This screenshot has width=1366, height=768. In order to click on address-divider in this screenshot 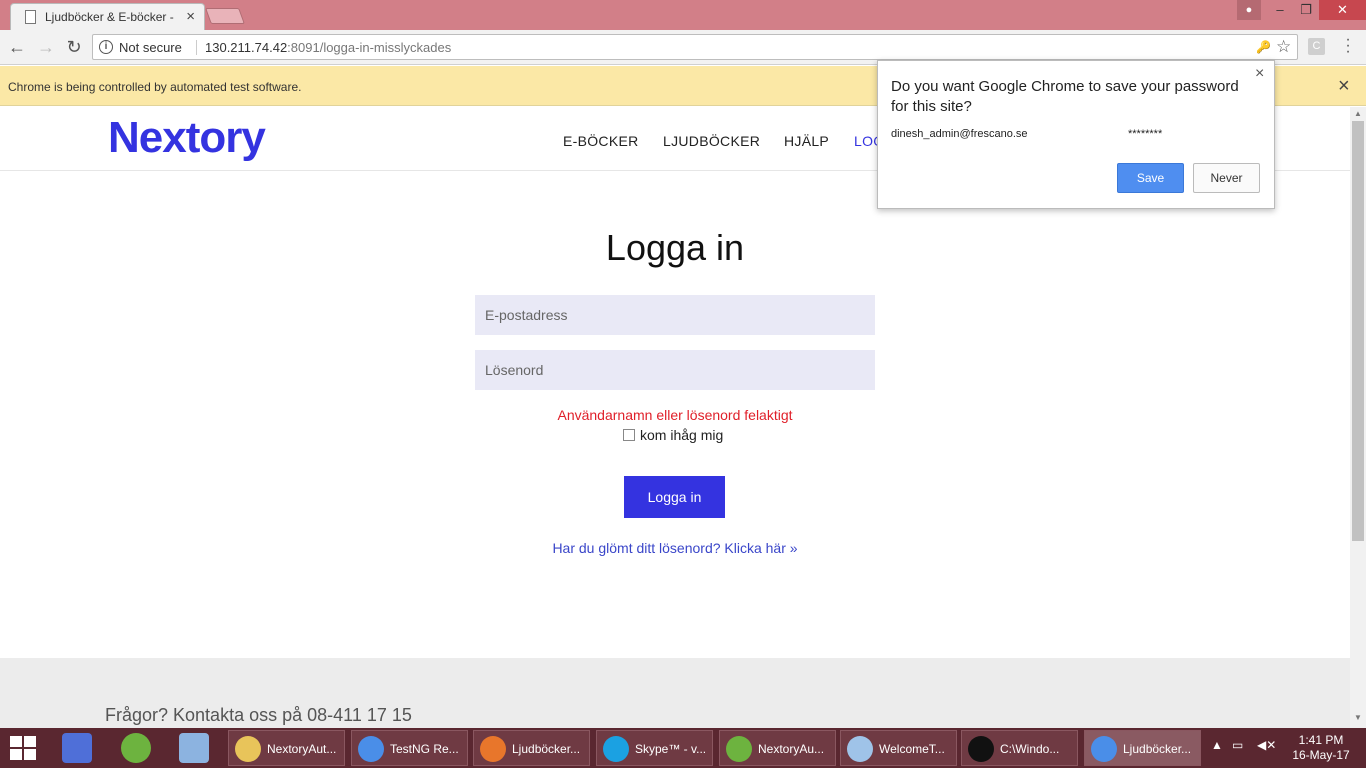, I will do `click(196, 47)`.